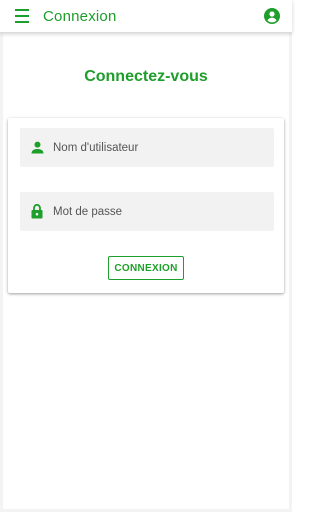 The height and width of the screenshot is (512, 320). I want to click on login-button: CONNEXION, so click(146, 268).